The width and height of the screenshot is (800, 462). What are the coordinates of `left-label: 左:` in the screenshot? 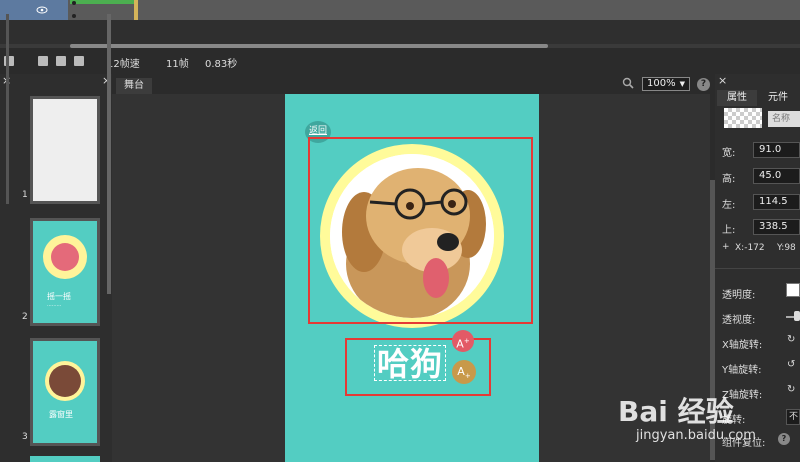 It's located at (729, 205).